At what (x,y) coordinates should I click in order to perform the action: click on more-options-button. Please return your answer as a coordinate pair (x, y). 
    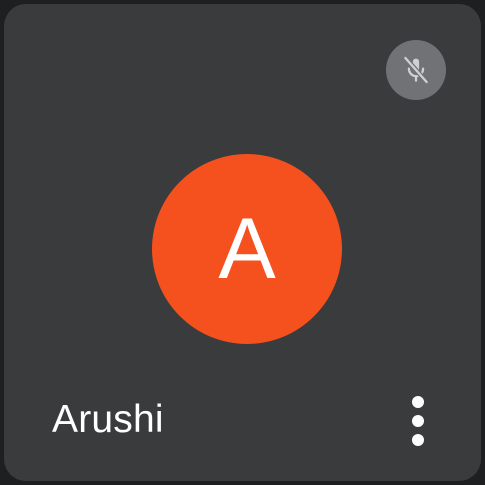
    Looking at the image, I should click on (418, 421).